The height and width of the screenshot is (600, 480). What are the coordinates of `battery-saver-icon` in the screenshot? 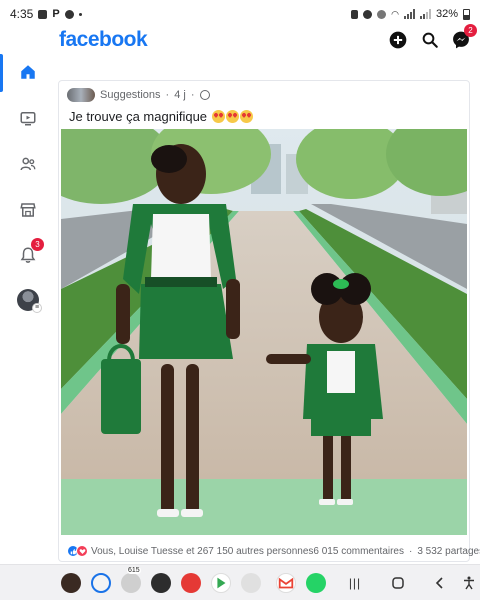 It's located at (355, 14).